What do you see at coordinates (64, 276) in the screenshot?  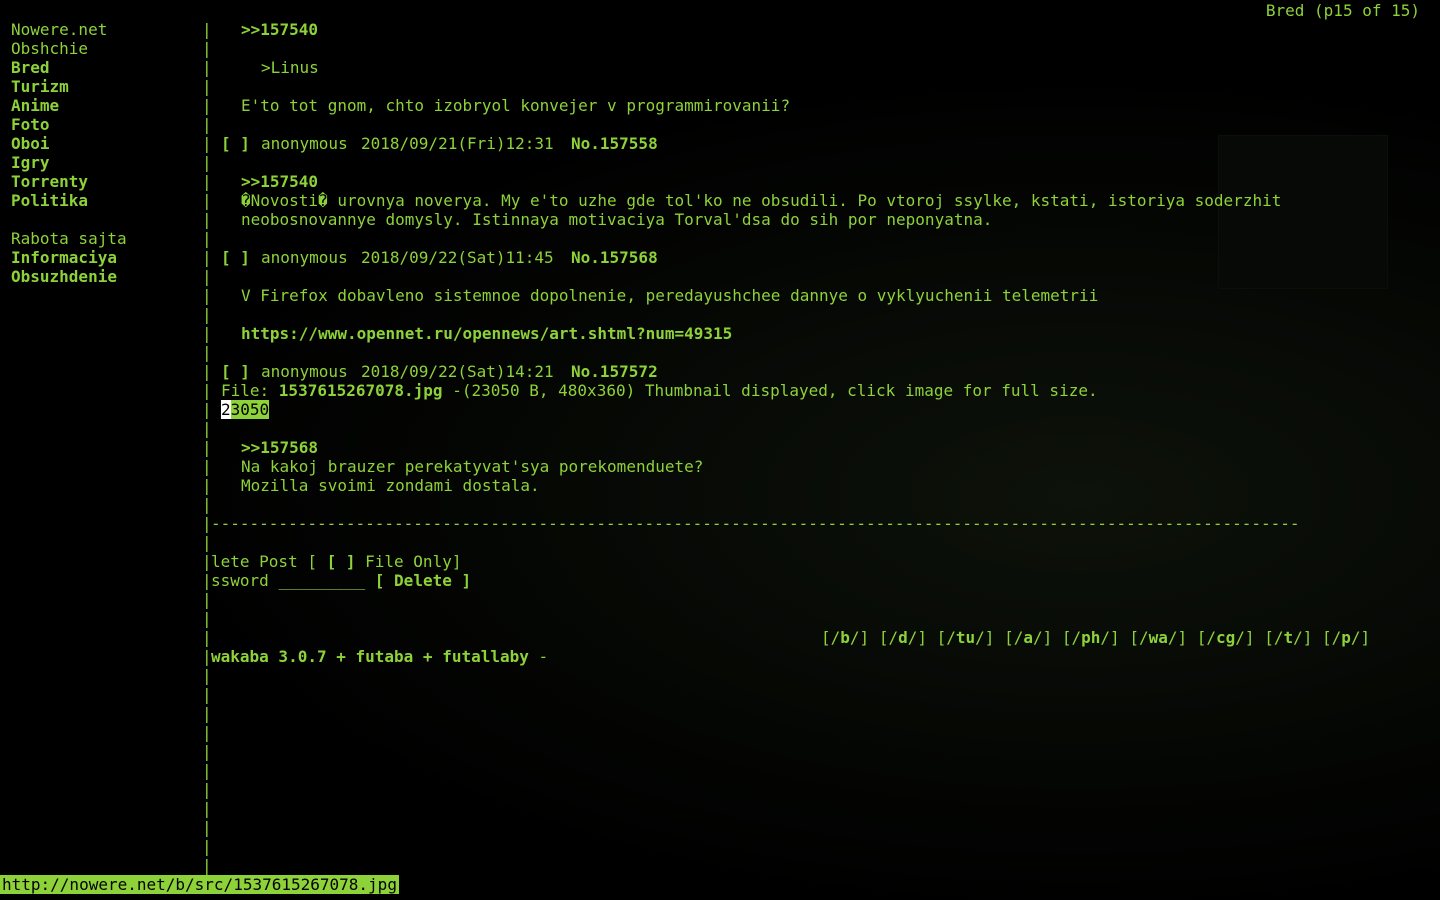 I see `sidebar-item-obsuzhdenie: Obsuzhdenie` at bounding box center [64, 276].